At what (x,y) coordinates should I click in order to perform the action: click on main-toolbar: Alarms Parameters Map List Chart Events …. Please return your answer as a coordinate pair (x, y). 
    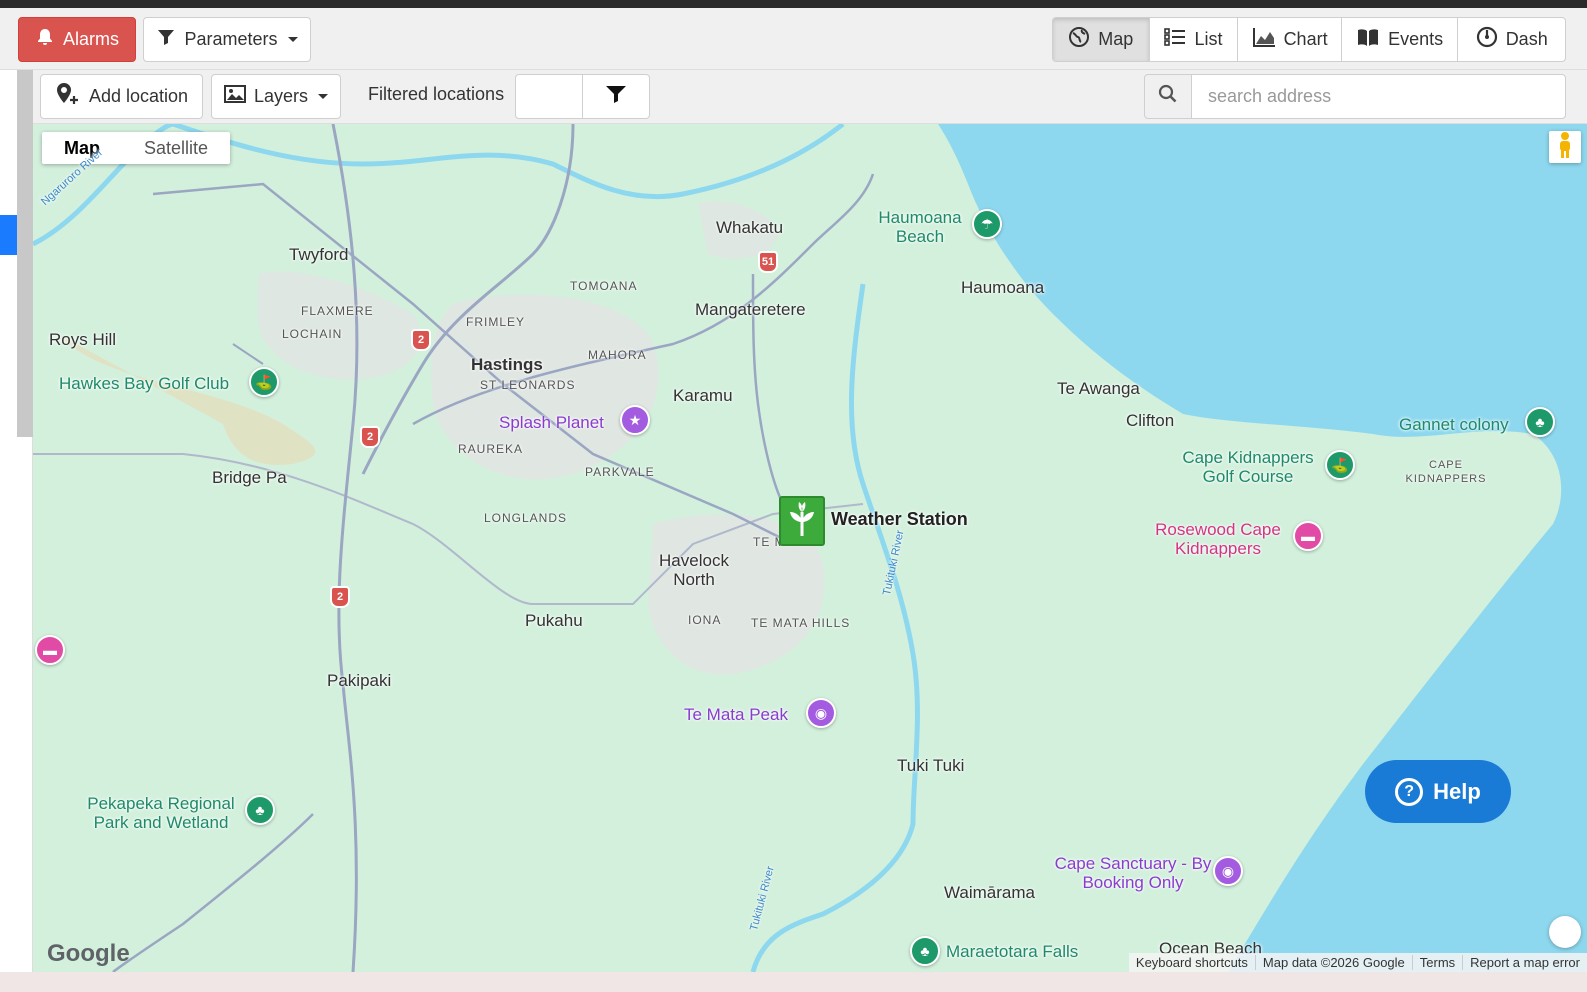
    Looking at the image, I should click on (793, 39).